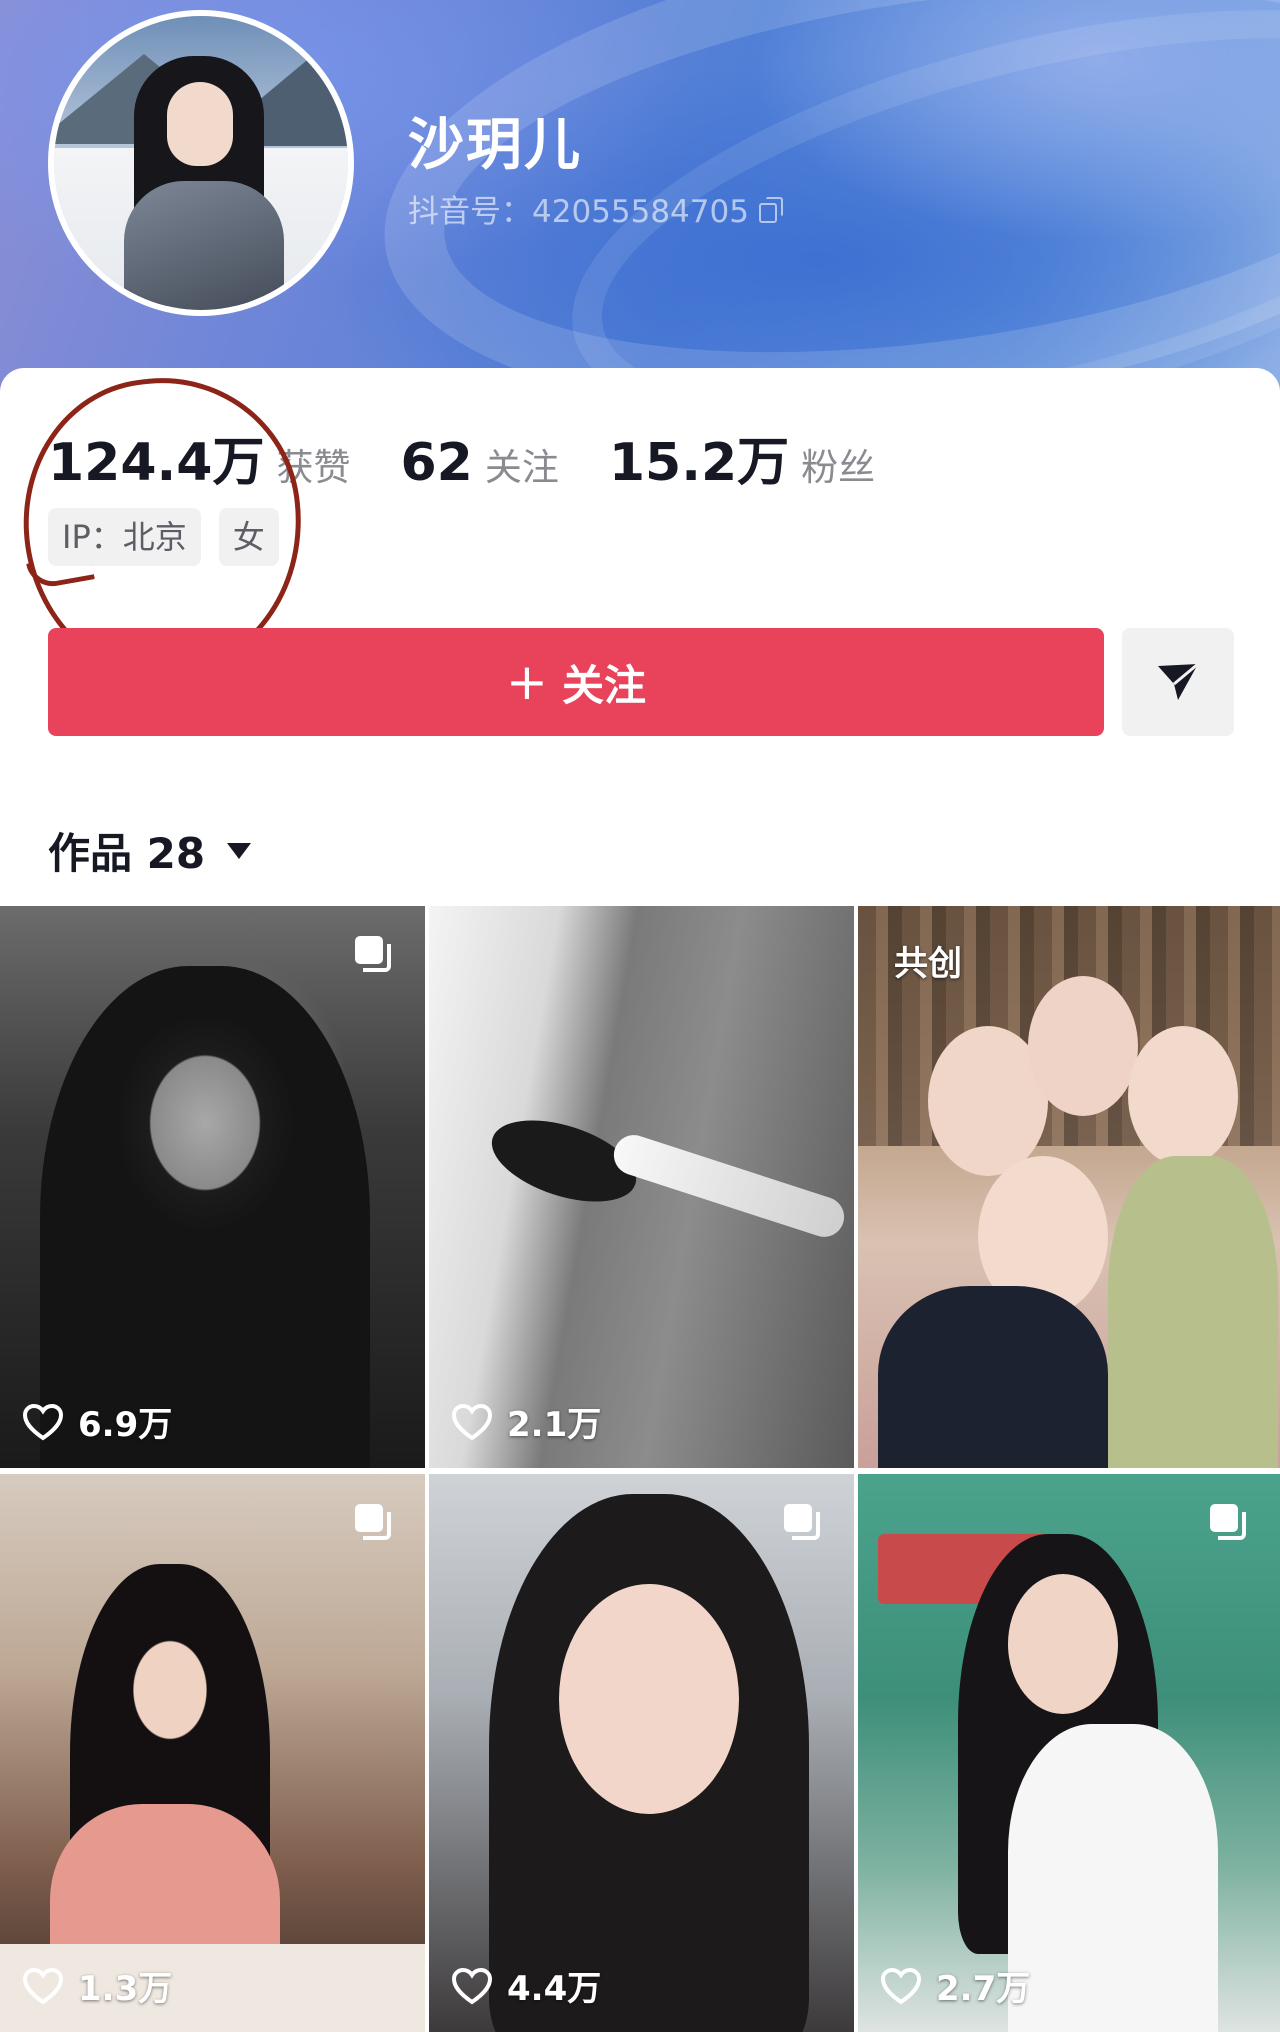 Image resolution: width=1280 pixels, height=2032 pixels. I want to click on stat-label: 粉丝, so click(838, 467).